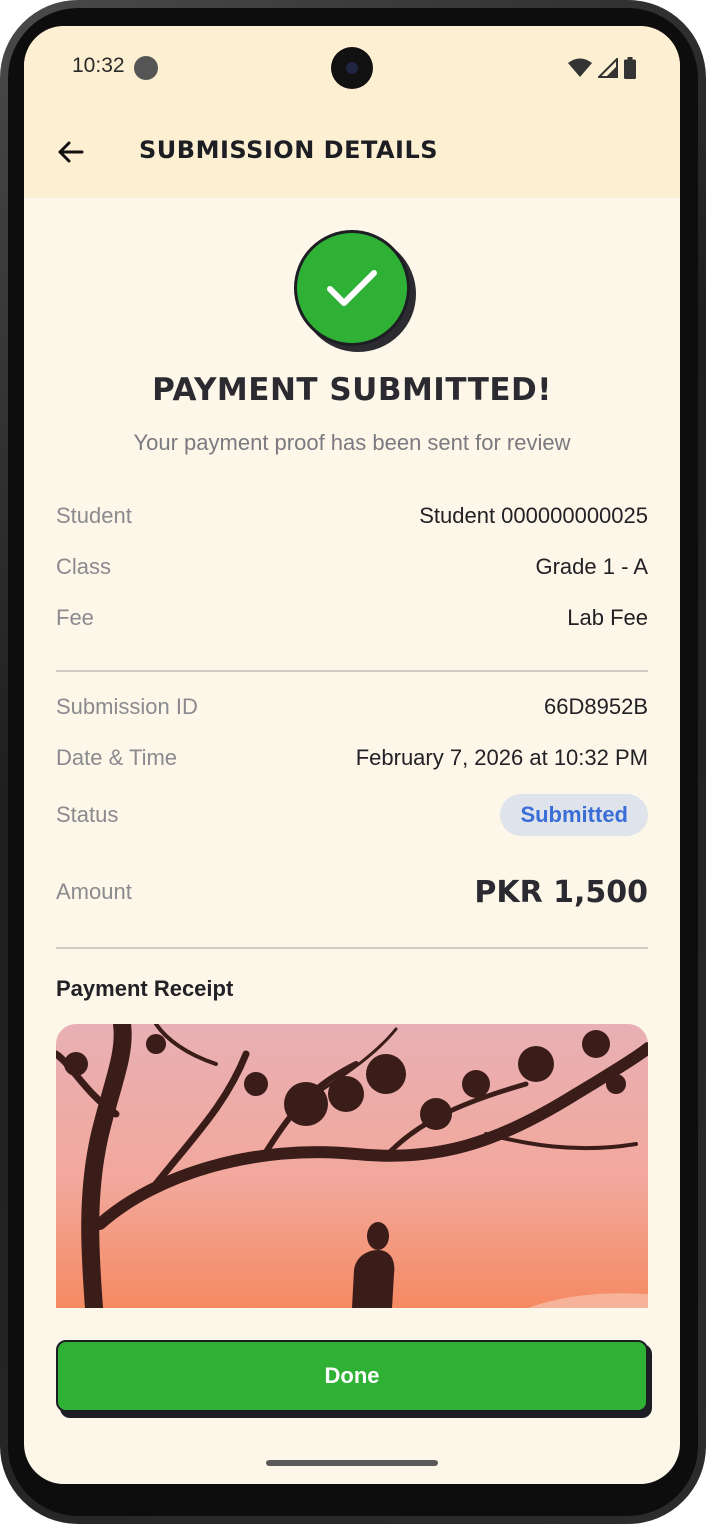 Image resolution: width=706 pixels, height=1524 pixels. Describe the element at coordinates (94, 515) in the screenshot. I see `detail-label: Student` at that location.